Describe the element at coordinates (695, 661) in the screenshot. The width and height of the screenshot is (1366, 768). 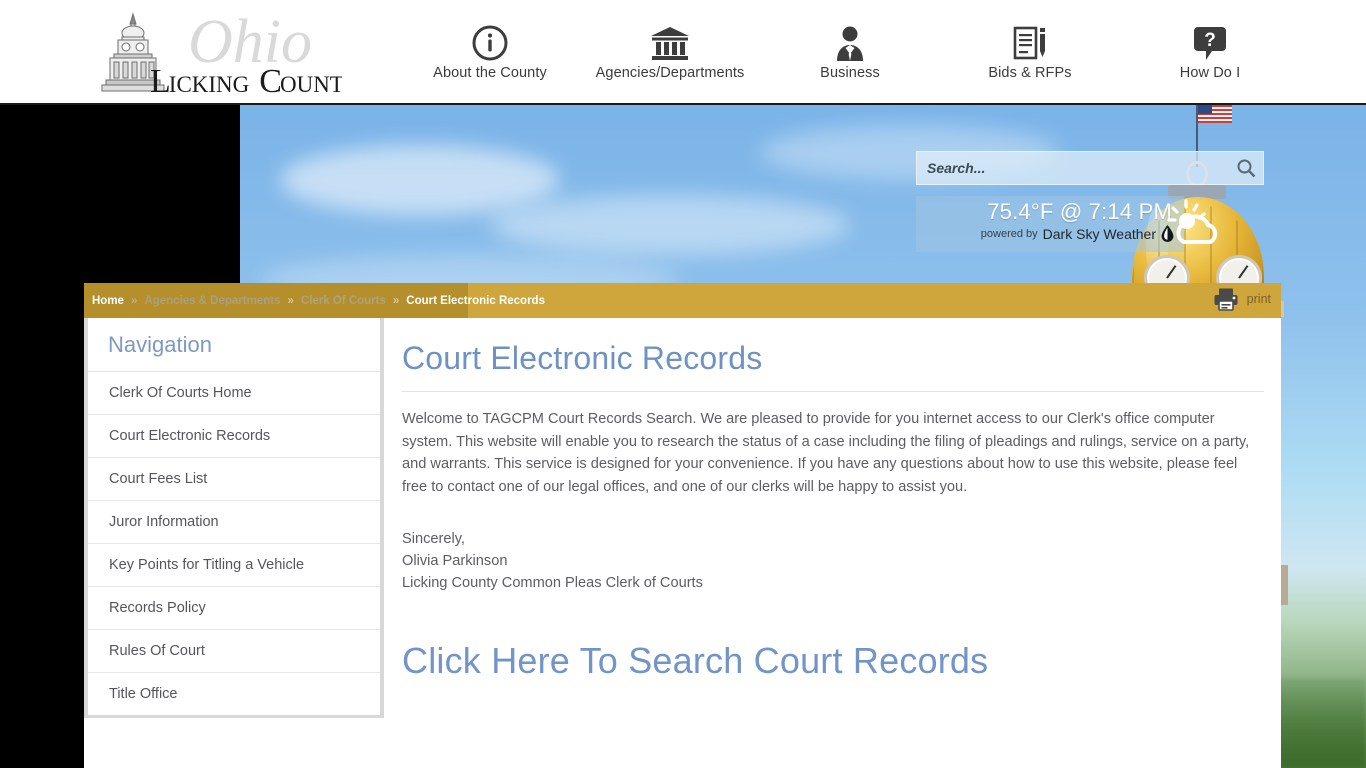
I see `search-court-records-link: Click Here To Search Court Records` at that location.